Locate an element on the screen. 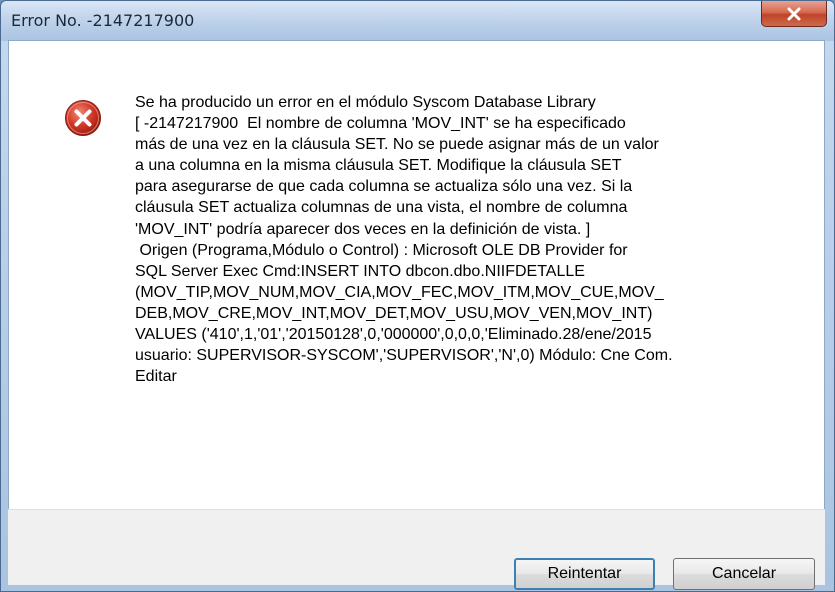 Image resolution: width=835 pixels, height=592 pixels. retry-button: Reintentar is located at coordinates (584, 574).